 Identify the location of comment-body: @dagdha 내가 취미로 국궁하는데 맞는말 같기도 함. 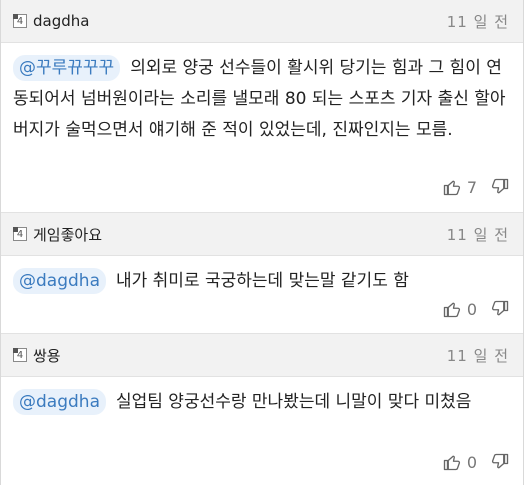
(262, 276).